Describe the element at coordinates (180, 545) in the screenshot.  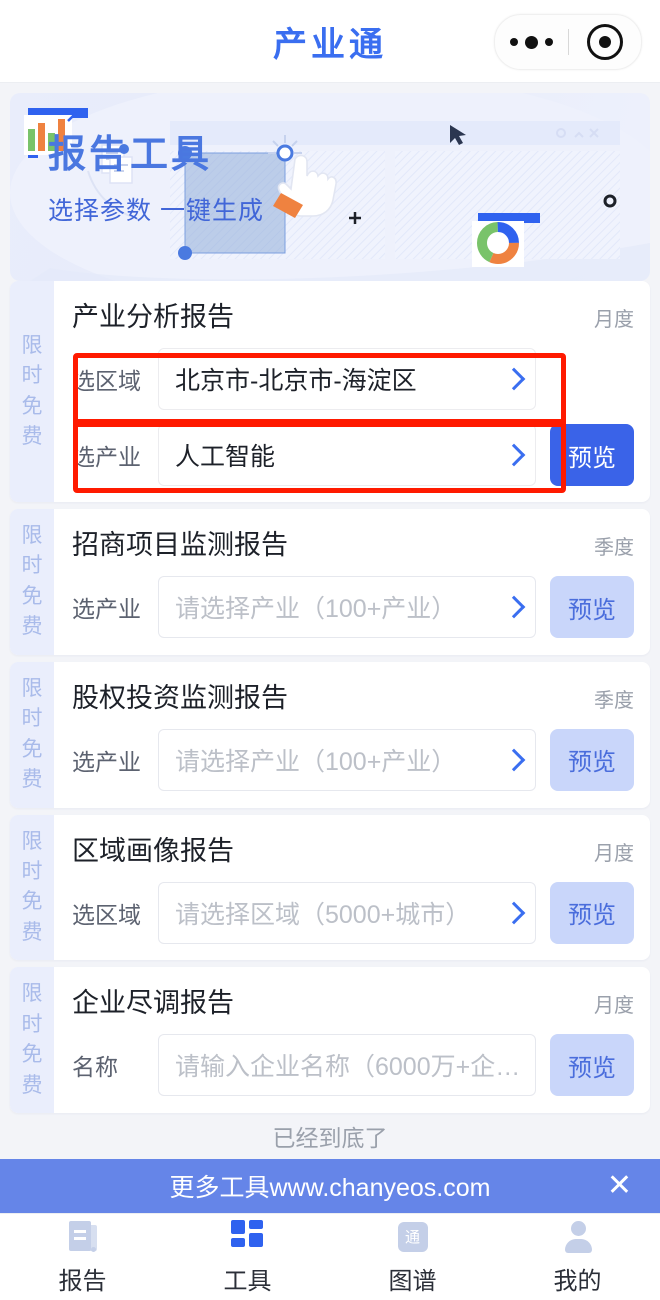
I see `card-title: 招商项目监测报告` at that location.